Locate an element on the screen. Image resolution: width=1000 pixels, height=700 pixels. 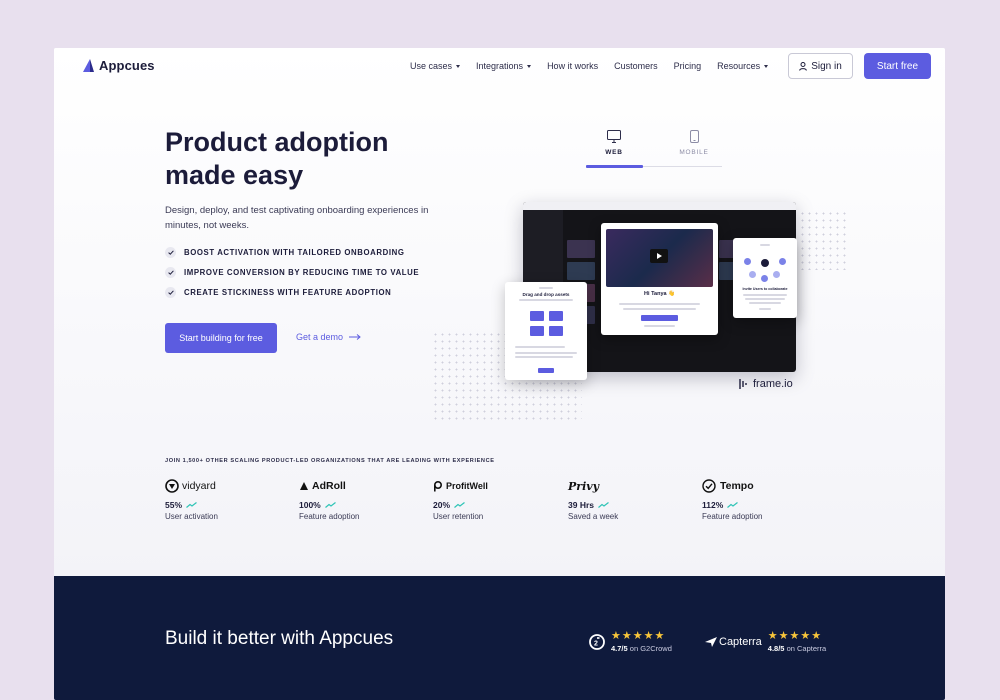
tab-label: MOBILE is located at coordinates (694, 152).